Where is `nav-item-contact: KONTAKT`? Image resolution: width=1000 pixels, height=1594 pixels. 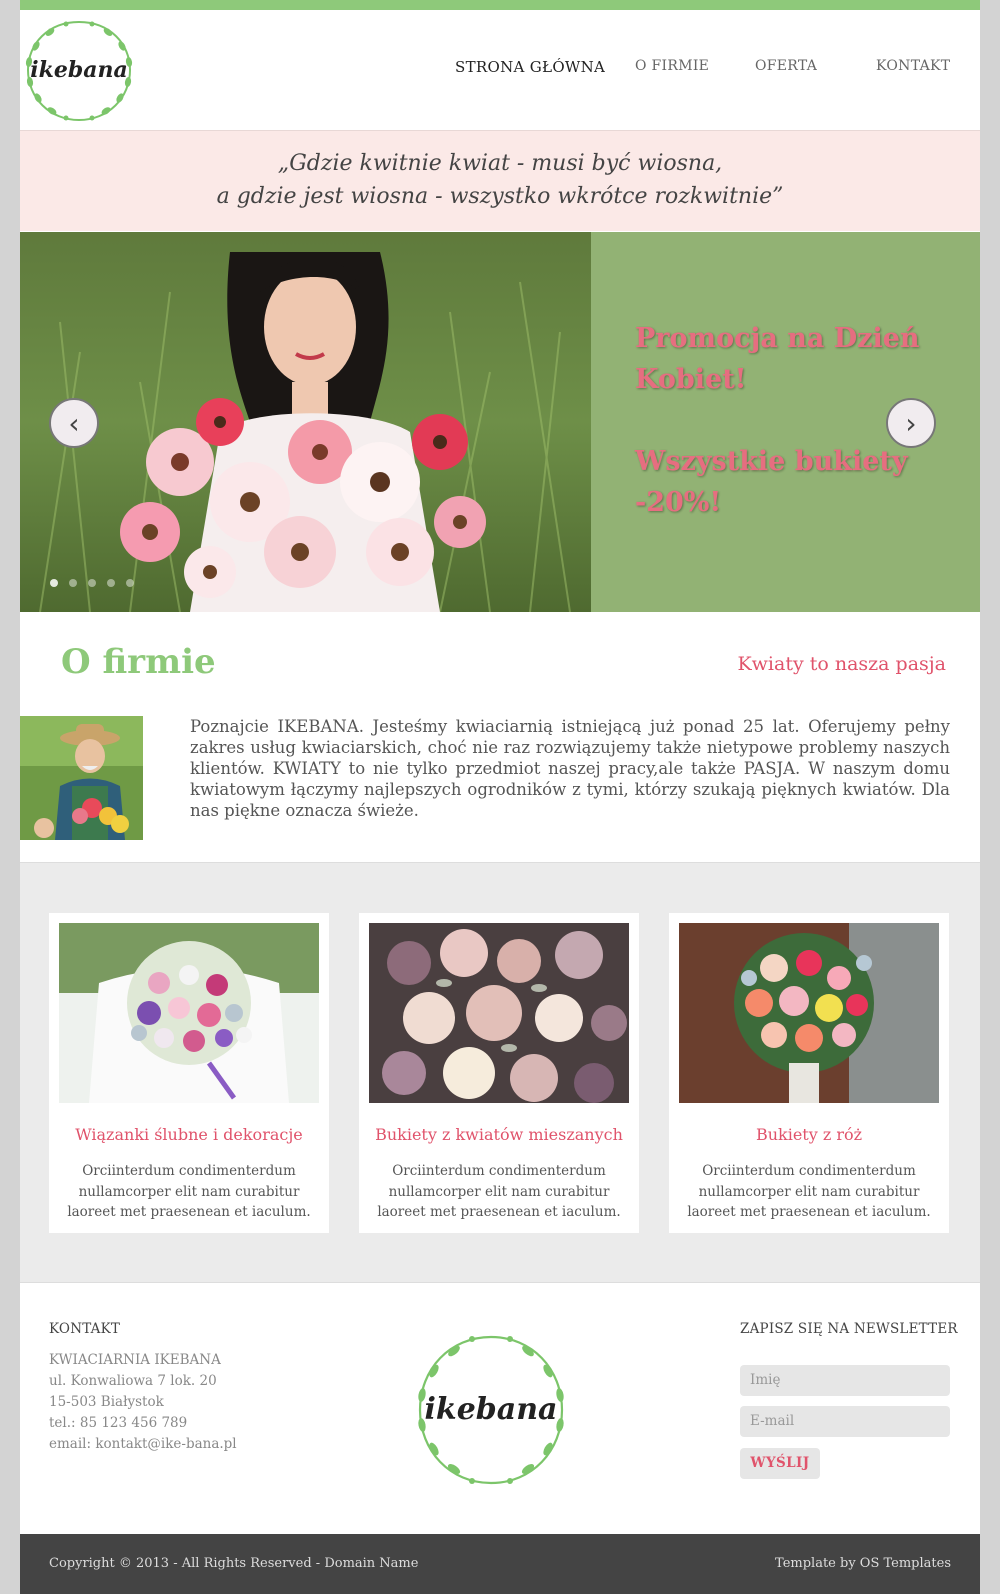
nav-item-contact: KONTAKT is located at coordinates (913, 66).